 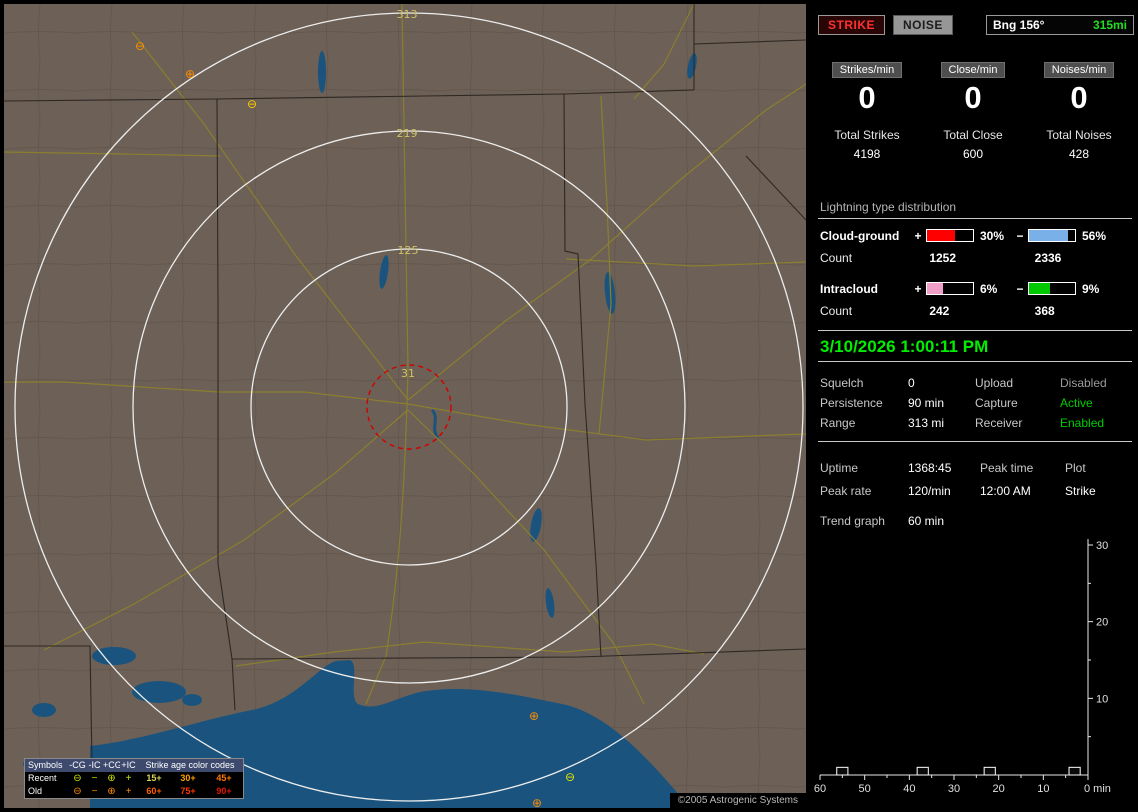 I want to click on ic-minus-bar-fill, so click(x=1039, y=288).